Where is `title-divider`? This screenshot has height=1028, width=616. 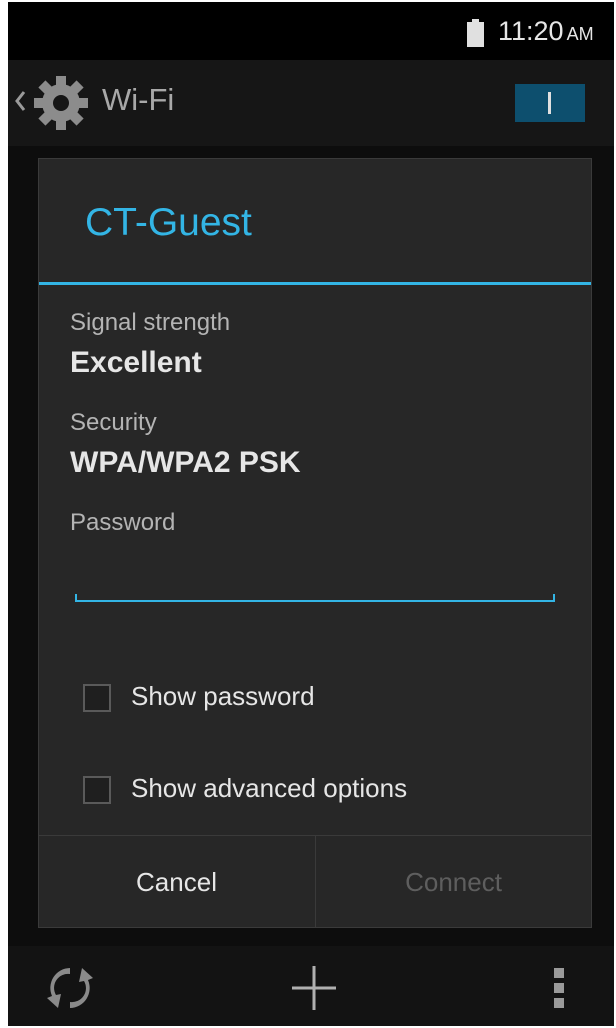
title-divider is located at coordinates (315, 283).